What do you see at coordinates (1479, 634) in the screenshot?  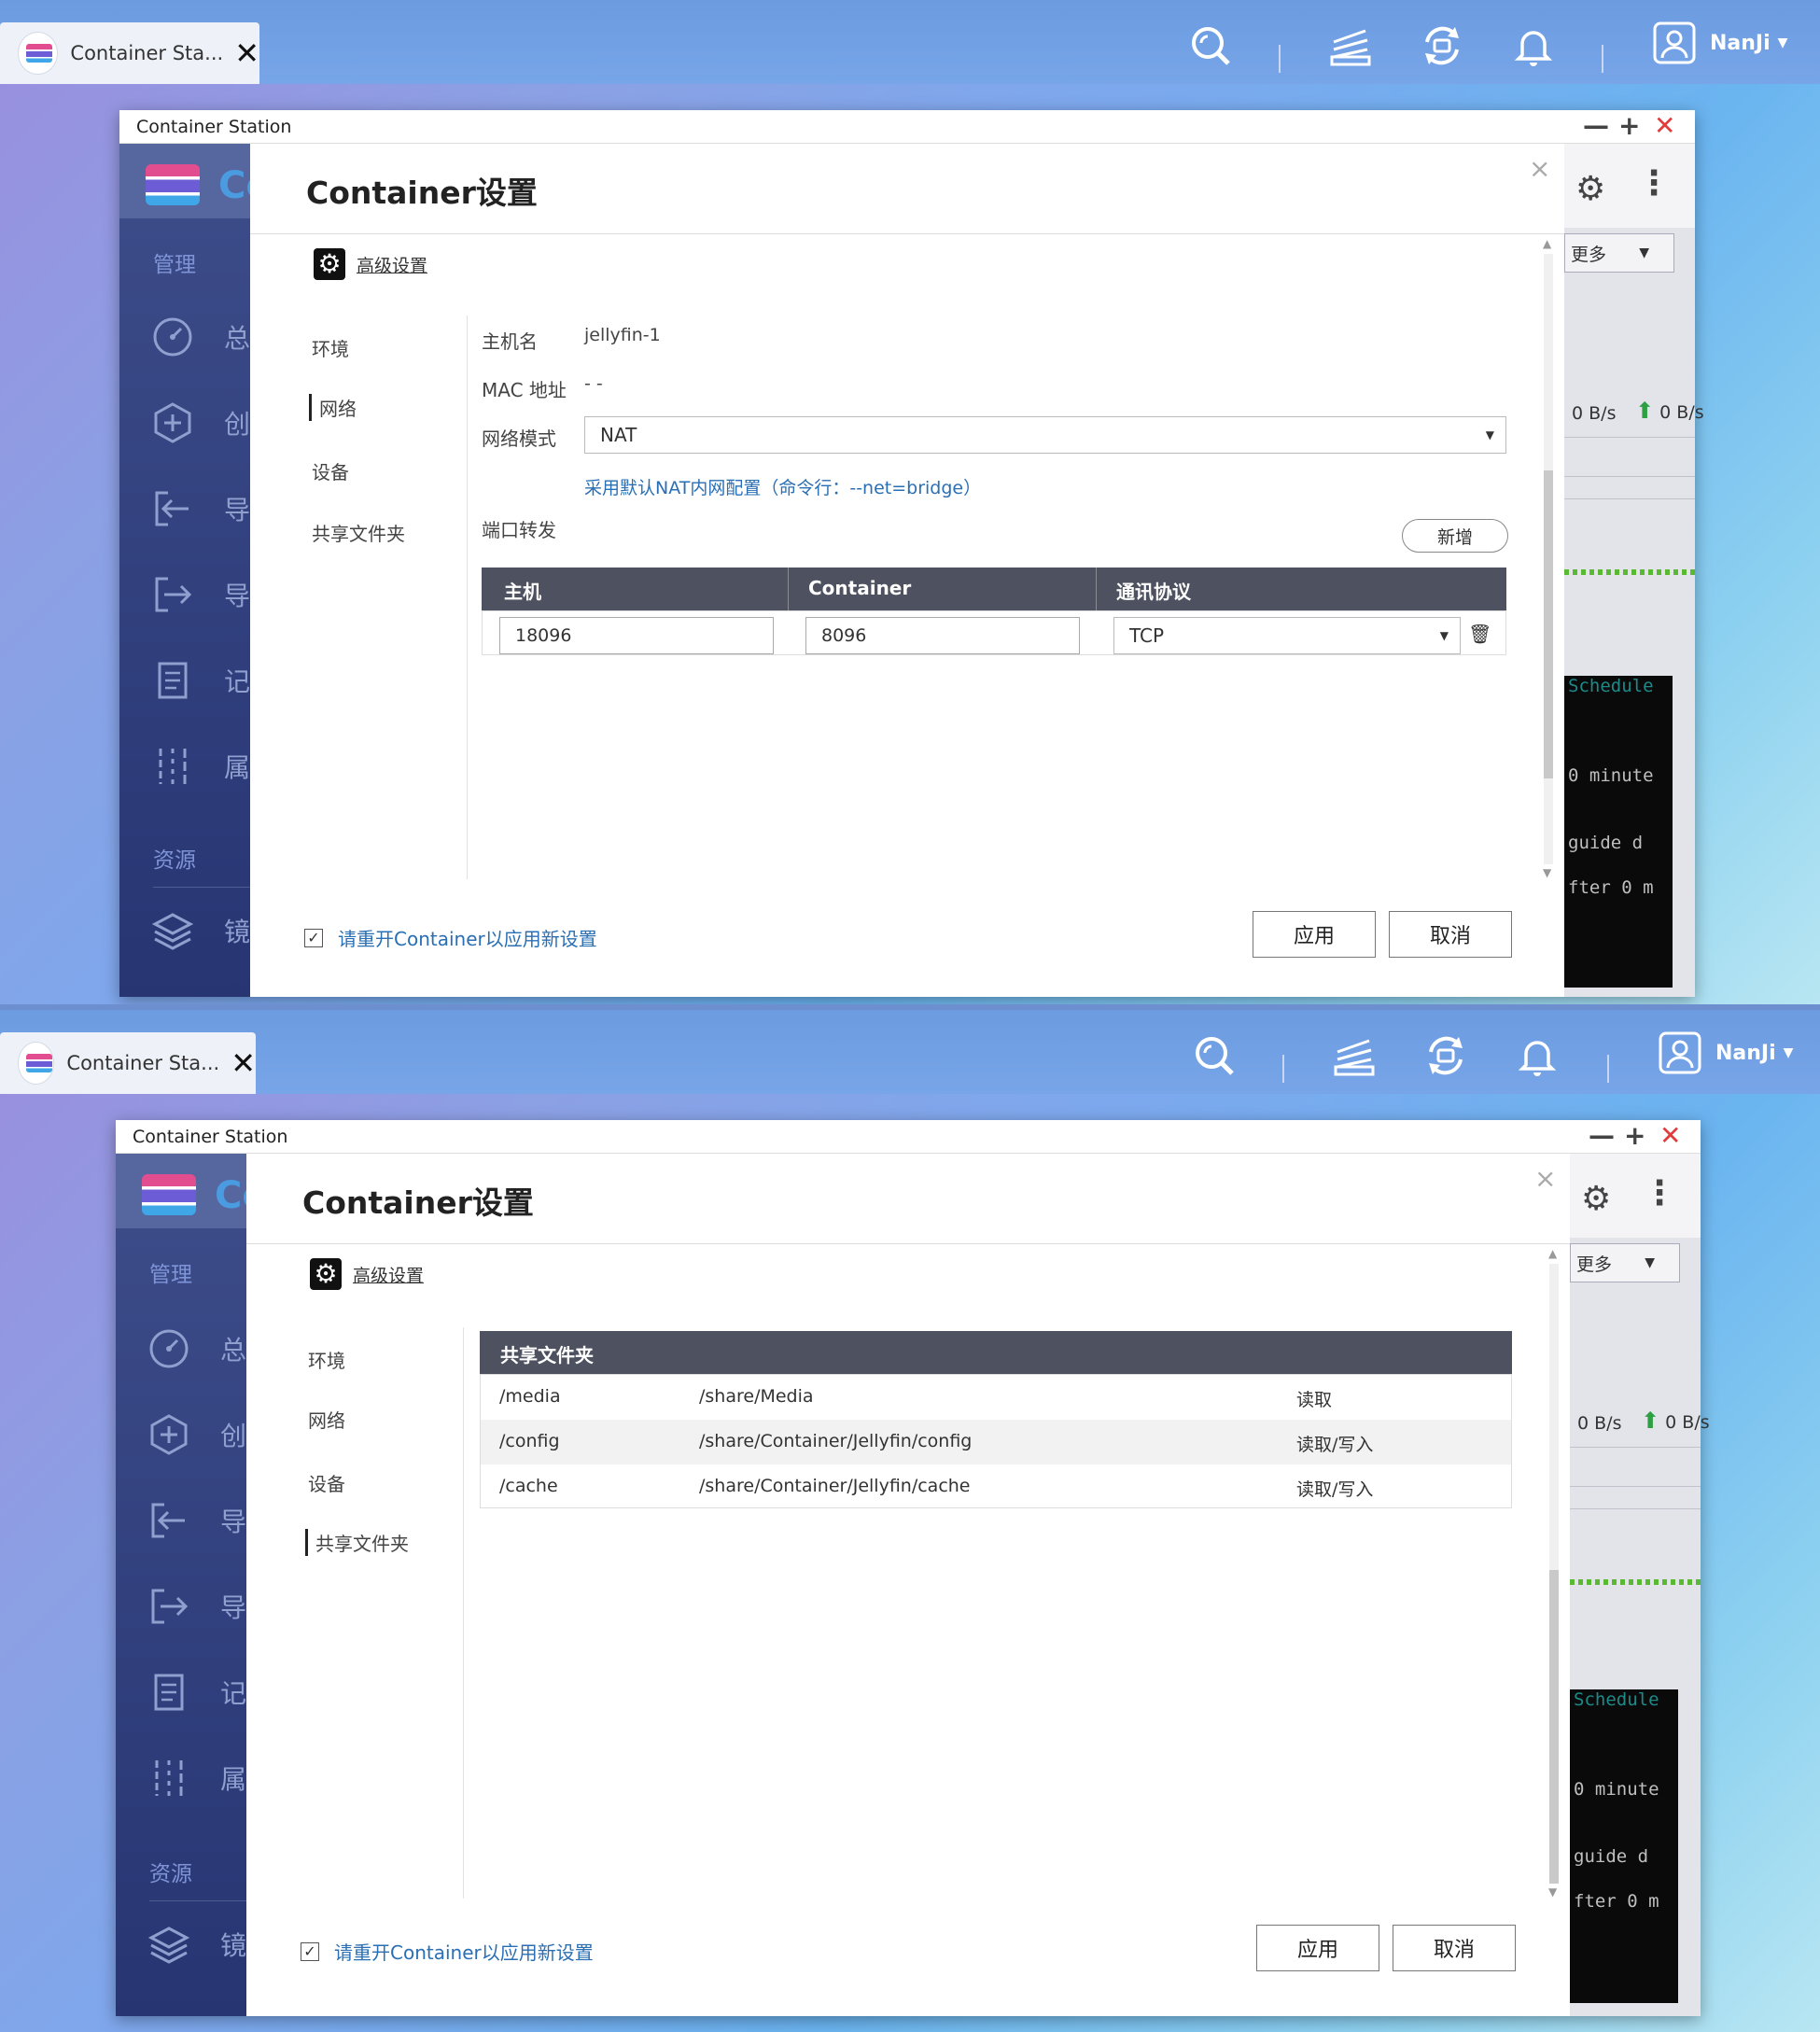 I see `delete-row-icon: 🗑` at bounding box center [1479, 634].